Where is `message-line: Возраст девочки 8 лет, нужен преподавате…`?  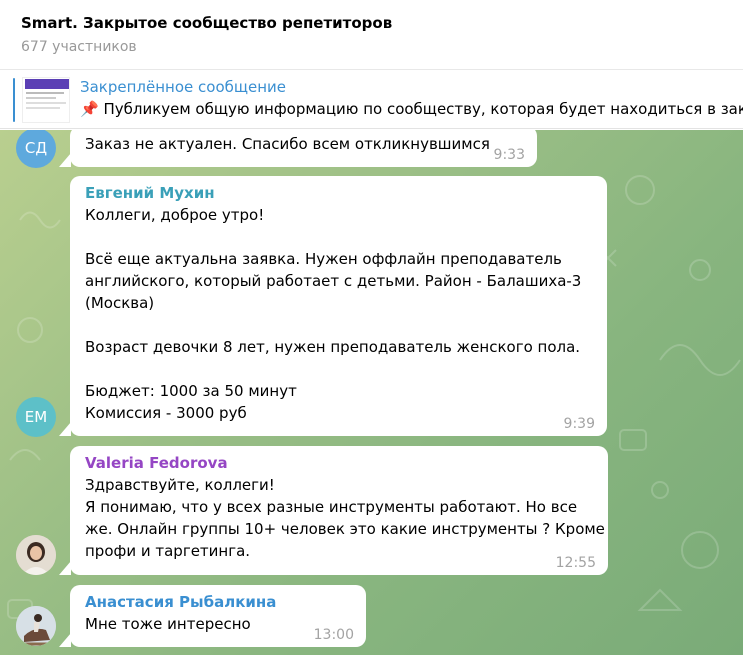
message-line: Возраст девочки 8 лет, нужен преподавате… is located at coordinates (333, 347).